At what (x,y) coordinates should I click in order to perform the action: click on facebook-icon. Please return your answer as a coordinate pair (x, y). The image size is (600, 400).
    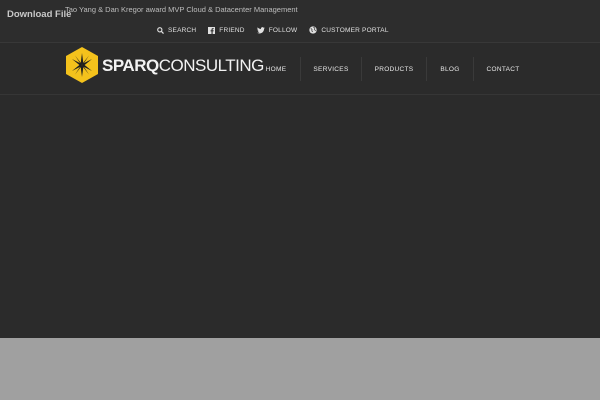
    Looking at the image, I should click on (212, 30).